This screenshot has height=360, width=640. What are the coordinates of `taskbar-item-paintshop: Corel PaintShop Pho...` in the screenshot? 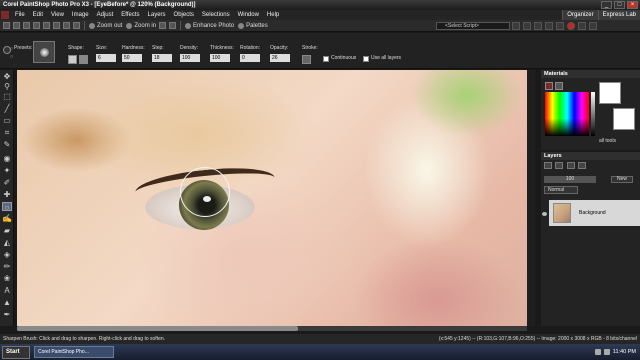 It's located at (74, 352).